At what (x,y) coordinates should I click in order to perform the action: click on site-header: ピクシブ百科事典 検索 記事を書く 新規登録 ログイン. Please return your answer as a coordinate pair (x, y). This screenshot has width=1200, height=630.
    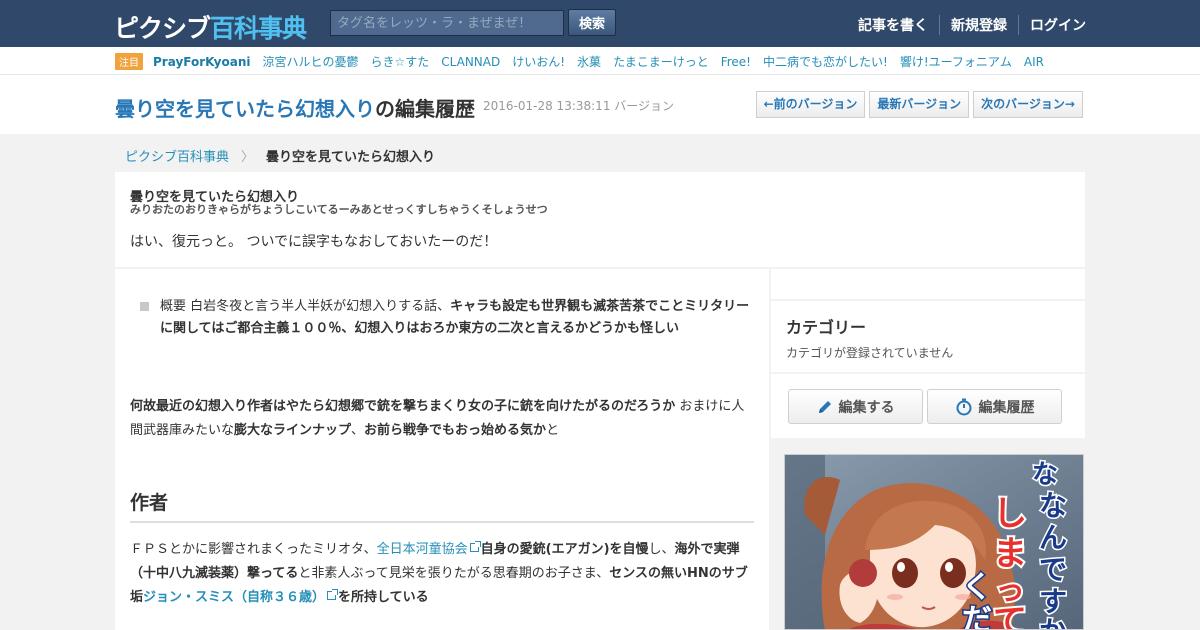
    Looking at the image, I should click on (600, 23).